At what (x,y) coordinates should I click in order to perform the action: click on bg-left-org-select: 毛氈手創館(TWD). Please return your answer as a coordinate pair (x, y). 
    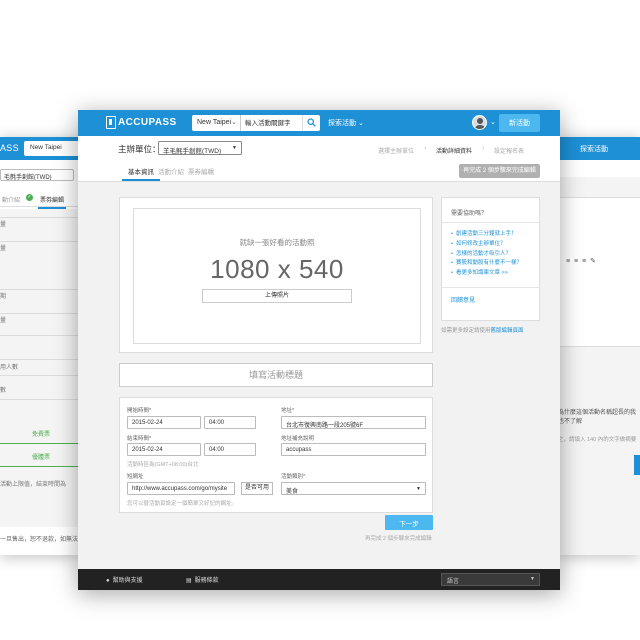
    Looking at the image, I should click on (37, 175).